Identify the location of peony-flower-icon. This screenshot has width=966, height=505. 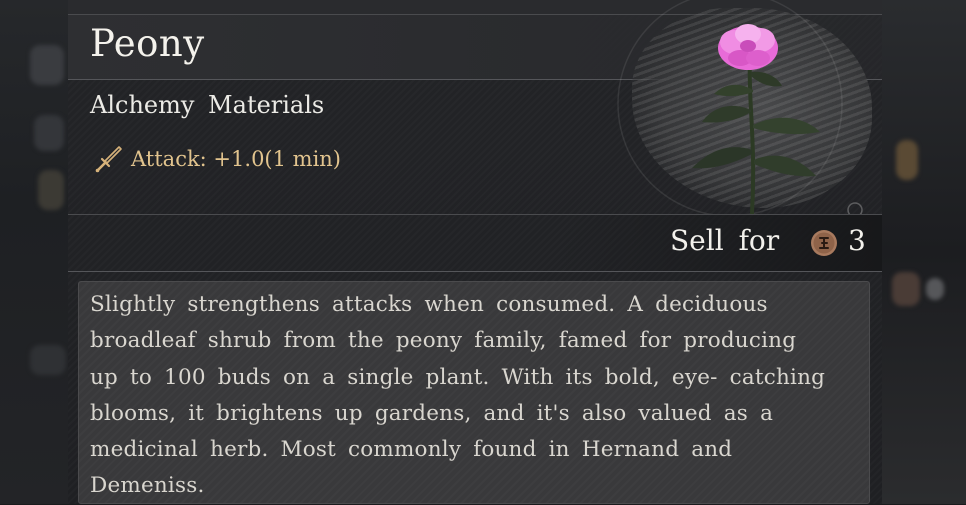
(740, 107).